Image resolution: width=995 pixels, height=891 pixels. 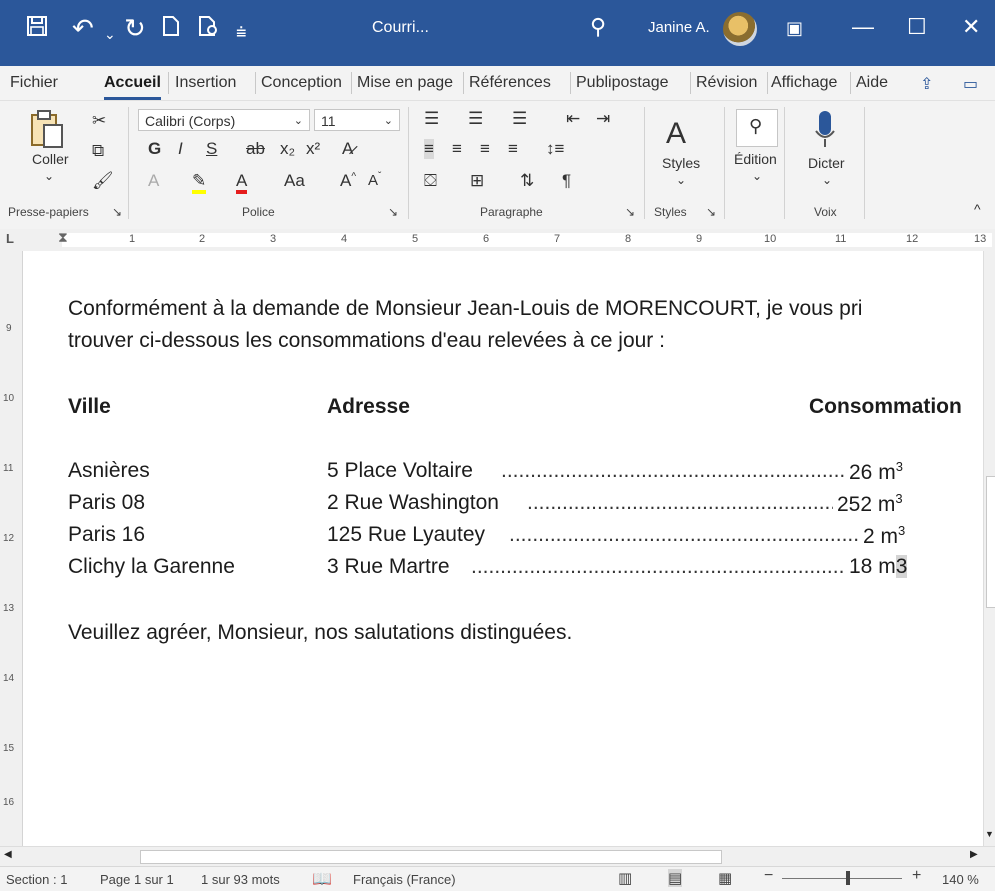 I want to click on tab-insertion: Insertion, so click(x=205, y=83).